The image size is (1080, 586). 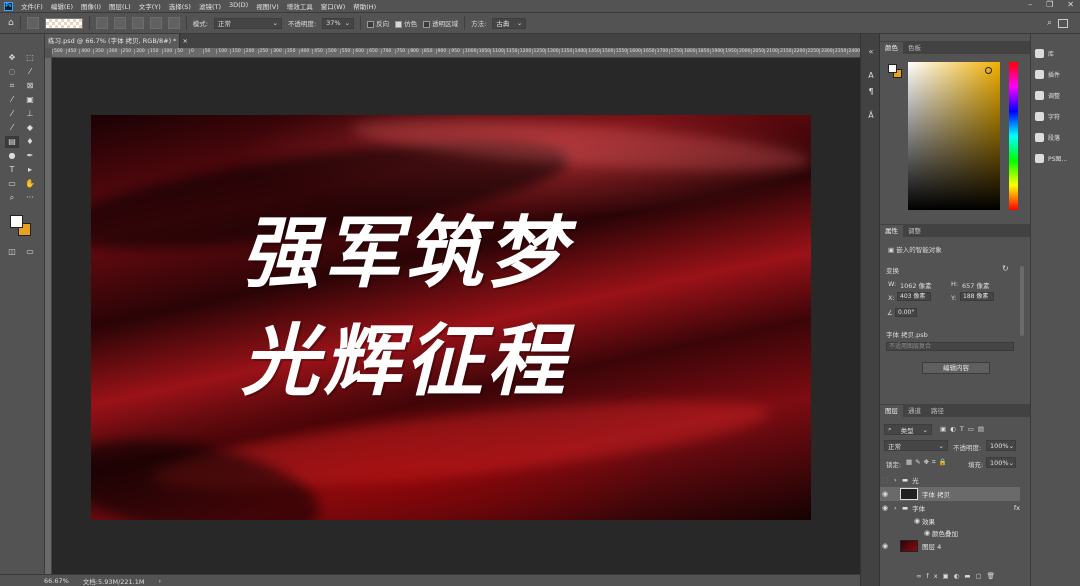 What do you see at coordinates (950, 480) in the screenshot?
I see `layer-row: □ › ▬ 光` at bounding box center [950, 480].